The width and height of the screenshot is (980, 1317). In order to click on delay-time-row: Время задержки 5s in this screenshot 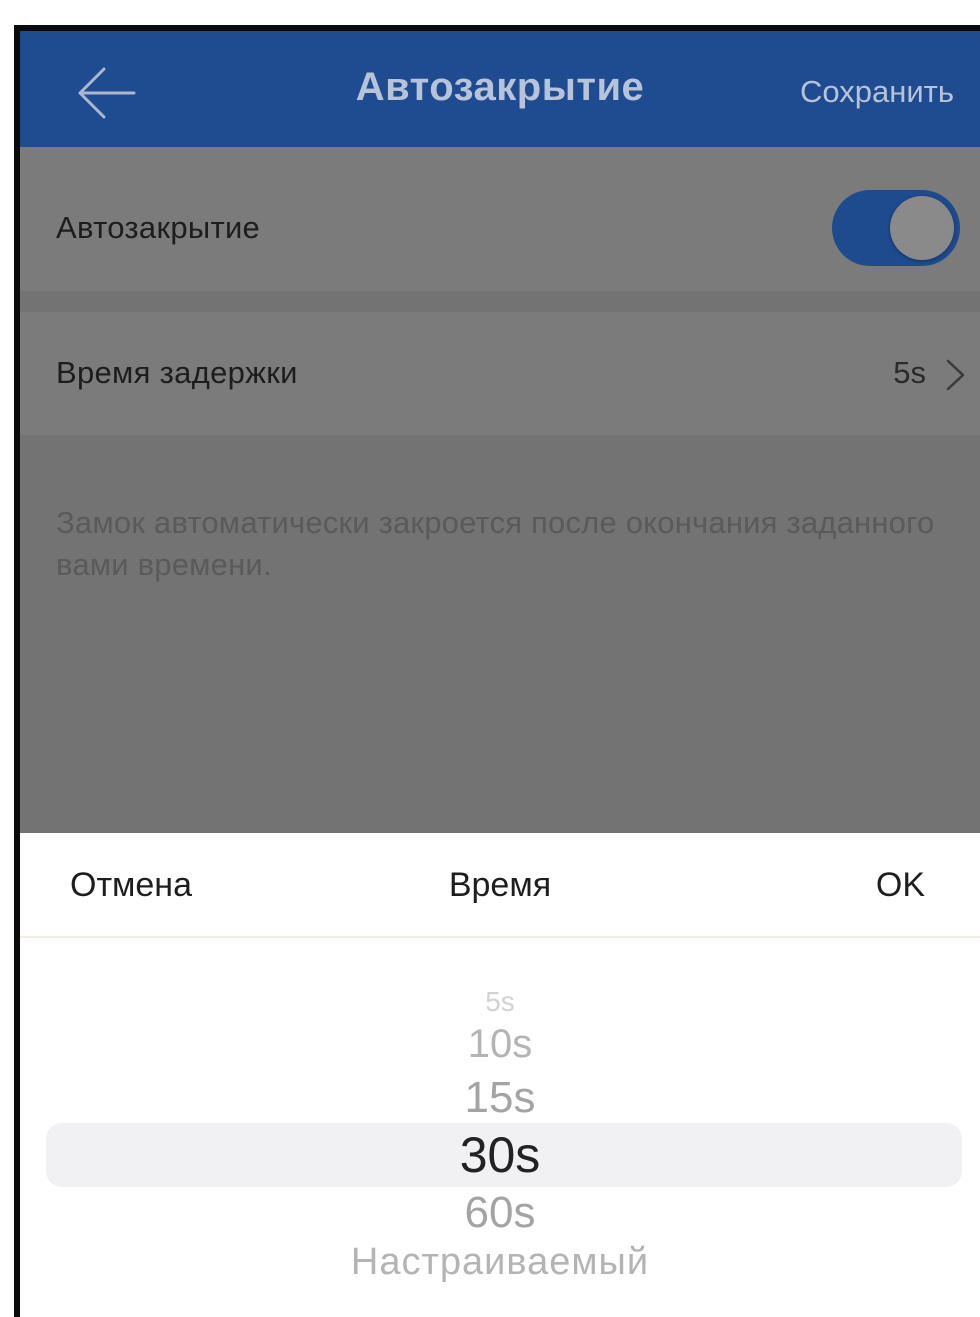, I will do `click(500, 373)`.